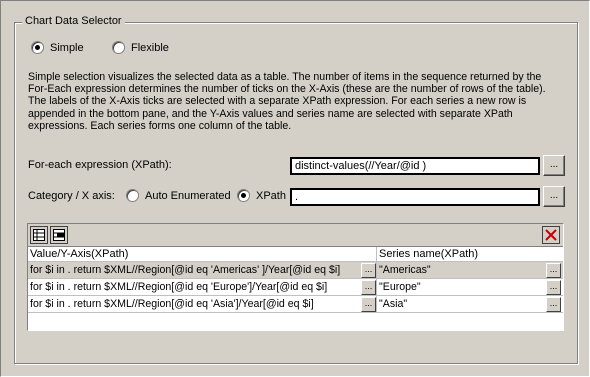 This screenshot has width=590, height=377. Describe the element at coordinates (132, 195) in the screenshot. I see `auto-enumerated-indicator` at that location.